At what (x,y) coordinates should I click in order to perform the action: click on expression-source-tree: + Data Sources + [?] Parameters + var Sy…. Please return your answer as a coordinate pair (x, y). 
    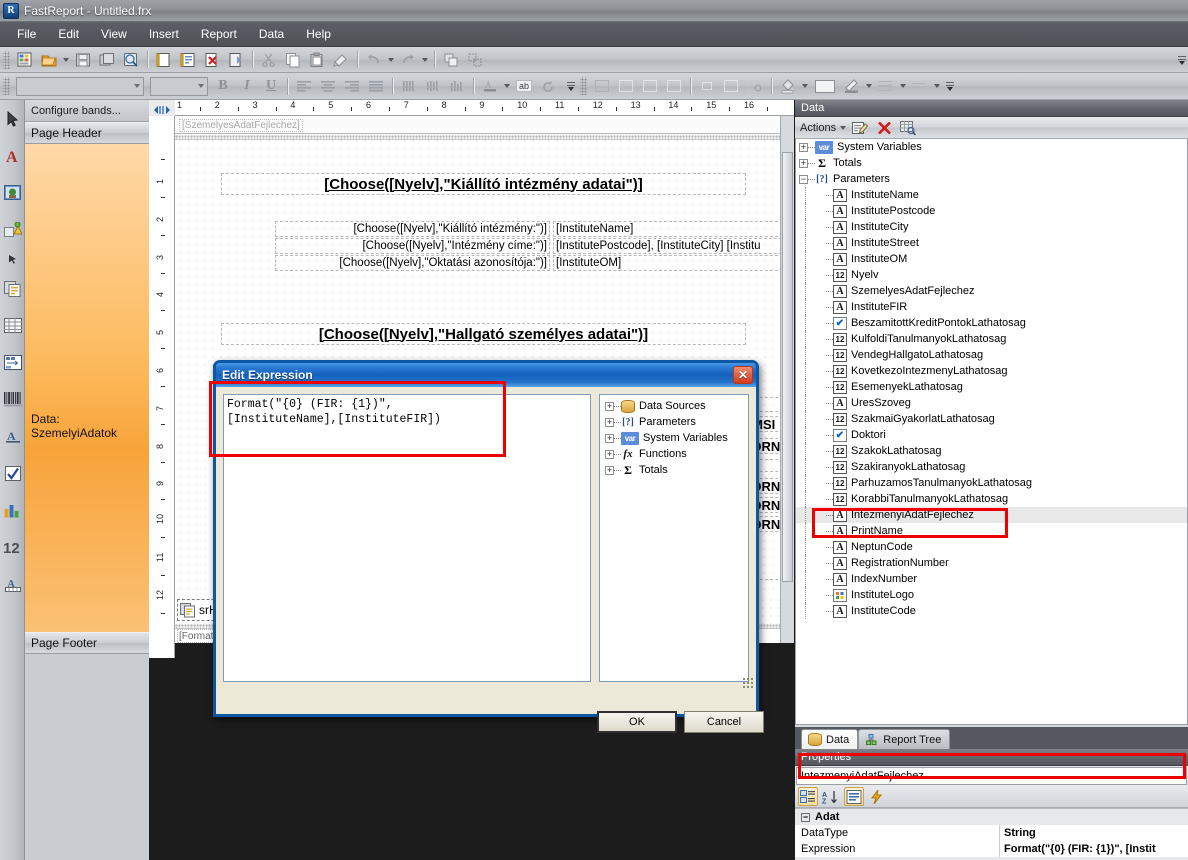
    Looking at the image, I should click on (674, 538).